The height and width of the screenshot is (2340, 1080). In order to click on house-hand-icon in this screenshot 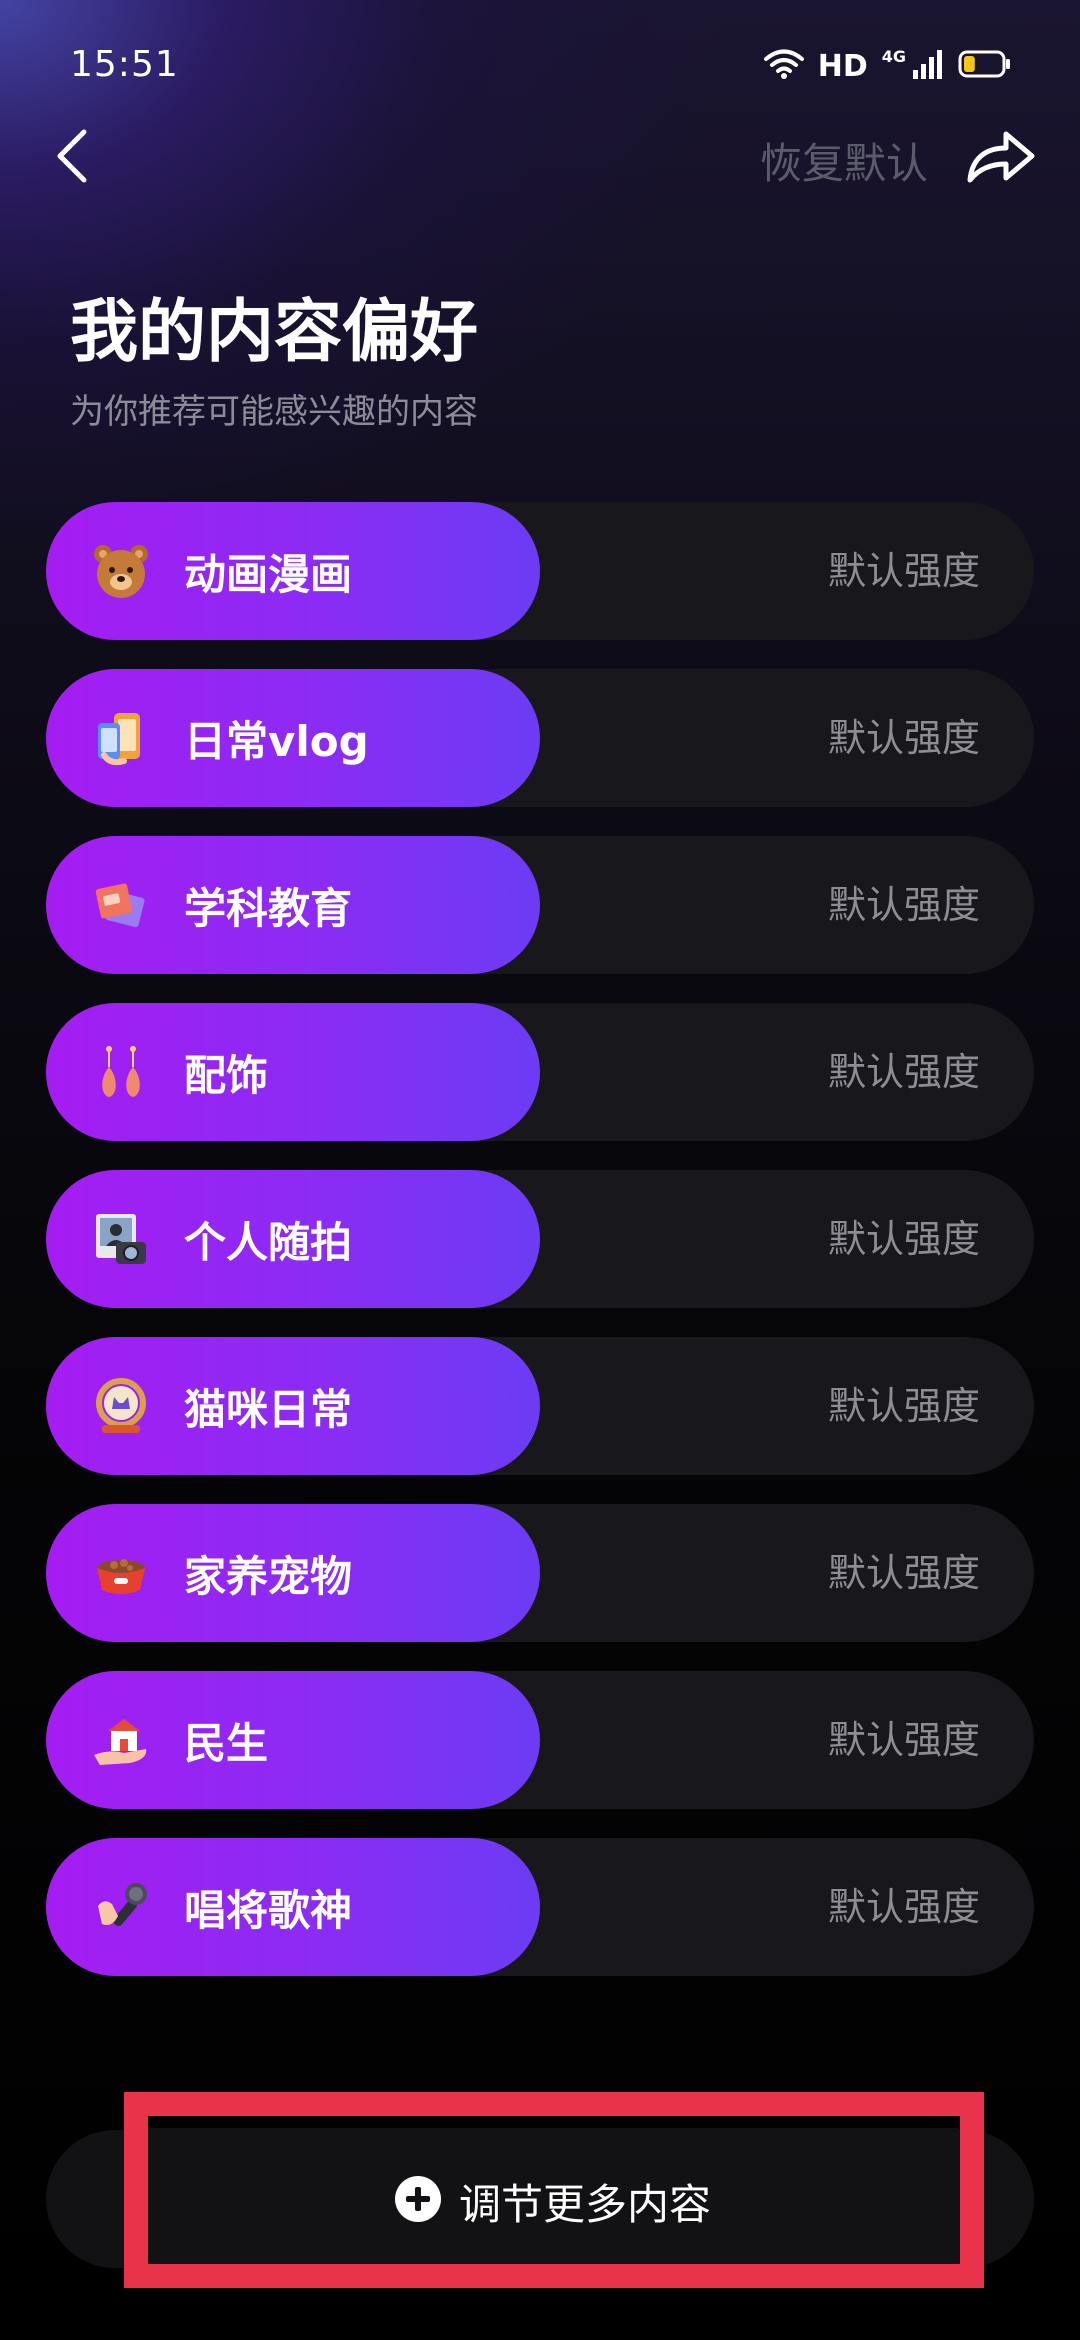, I will do `click(121, 1740)`.